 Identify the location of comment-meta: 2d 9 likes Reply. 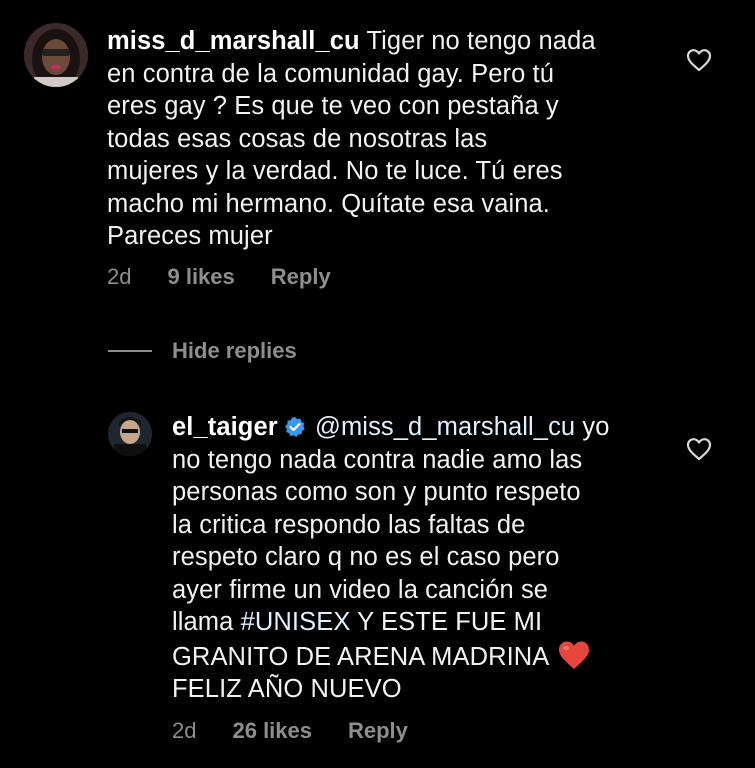
(219, 277).